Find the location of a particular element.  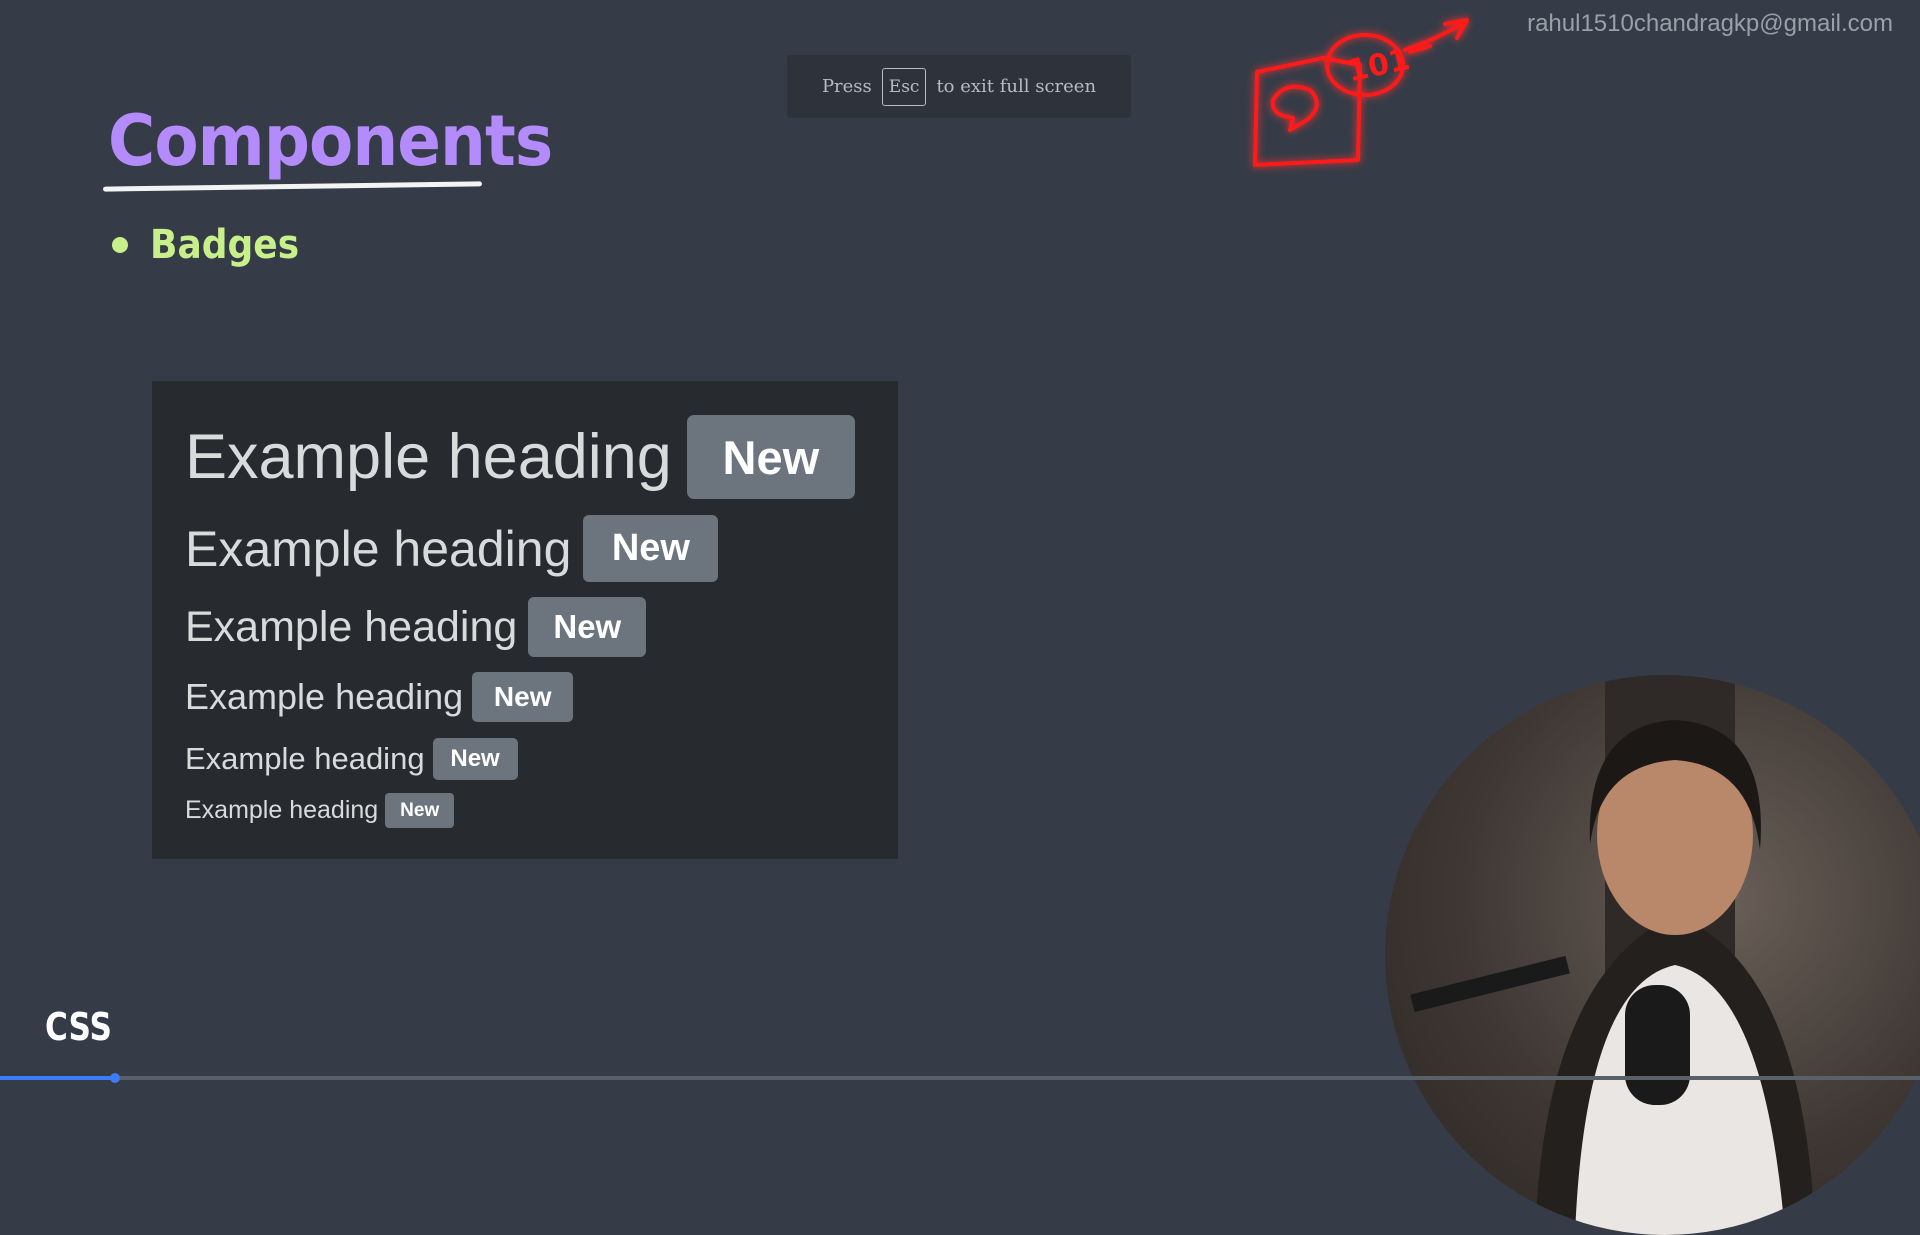

title-underline is located at coordinates (292, 186).